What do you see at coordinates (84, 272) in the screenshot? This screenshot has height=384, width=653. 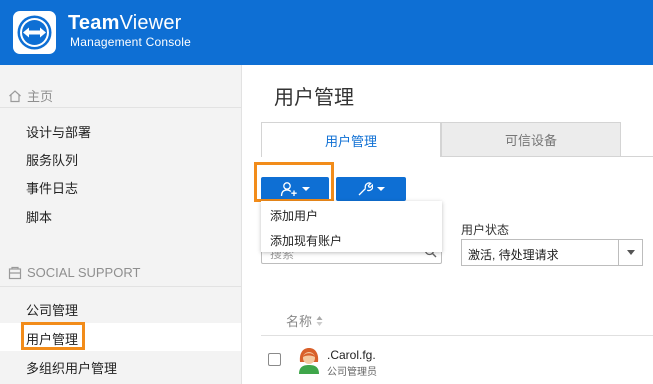 I see `sidebar-social-label: SOCIAL SUPPORT` at bounding box center [84, 272].